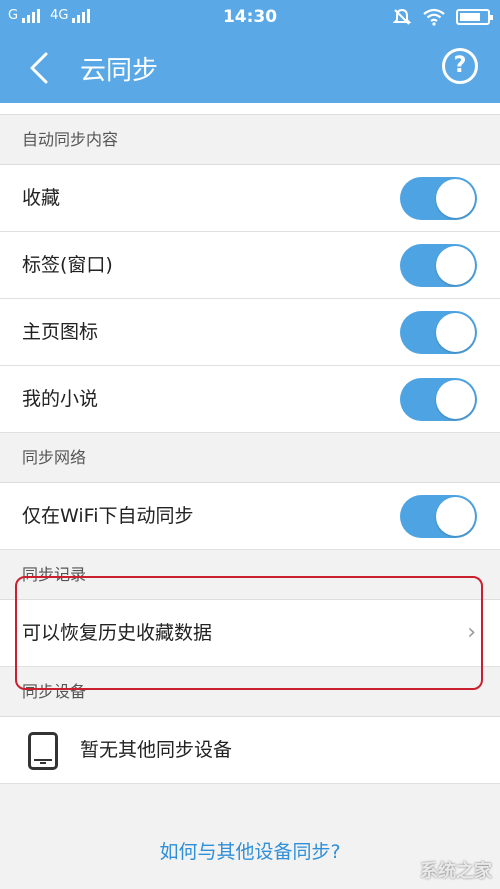 The image size is (500, 889). I want to click on row-label: 我的小说, so click(60, 399).